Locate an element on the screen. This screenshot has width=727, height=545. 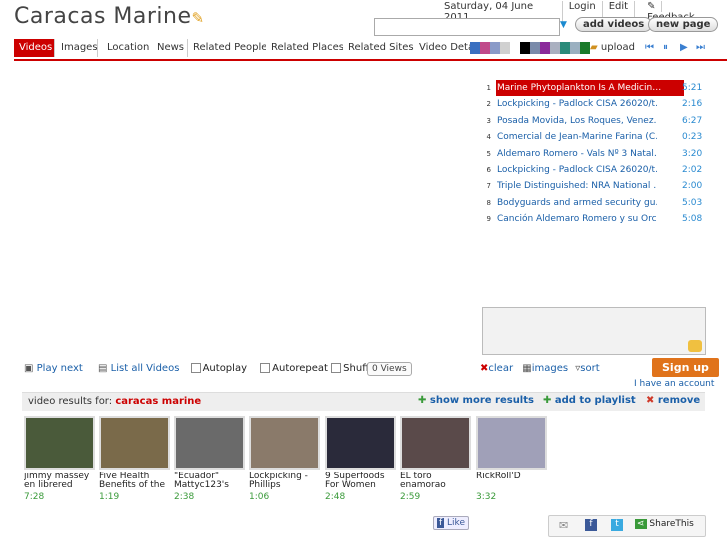
search-input is located at coordinates (467, 27).